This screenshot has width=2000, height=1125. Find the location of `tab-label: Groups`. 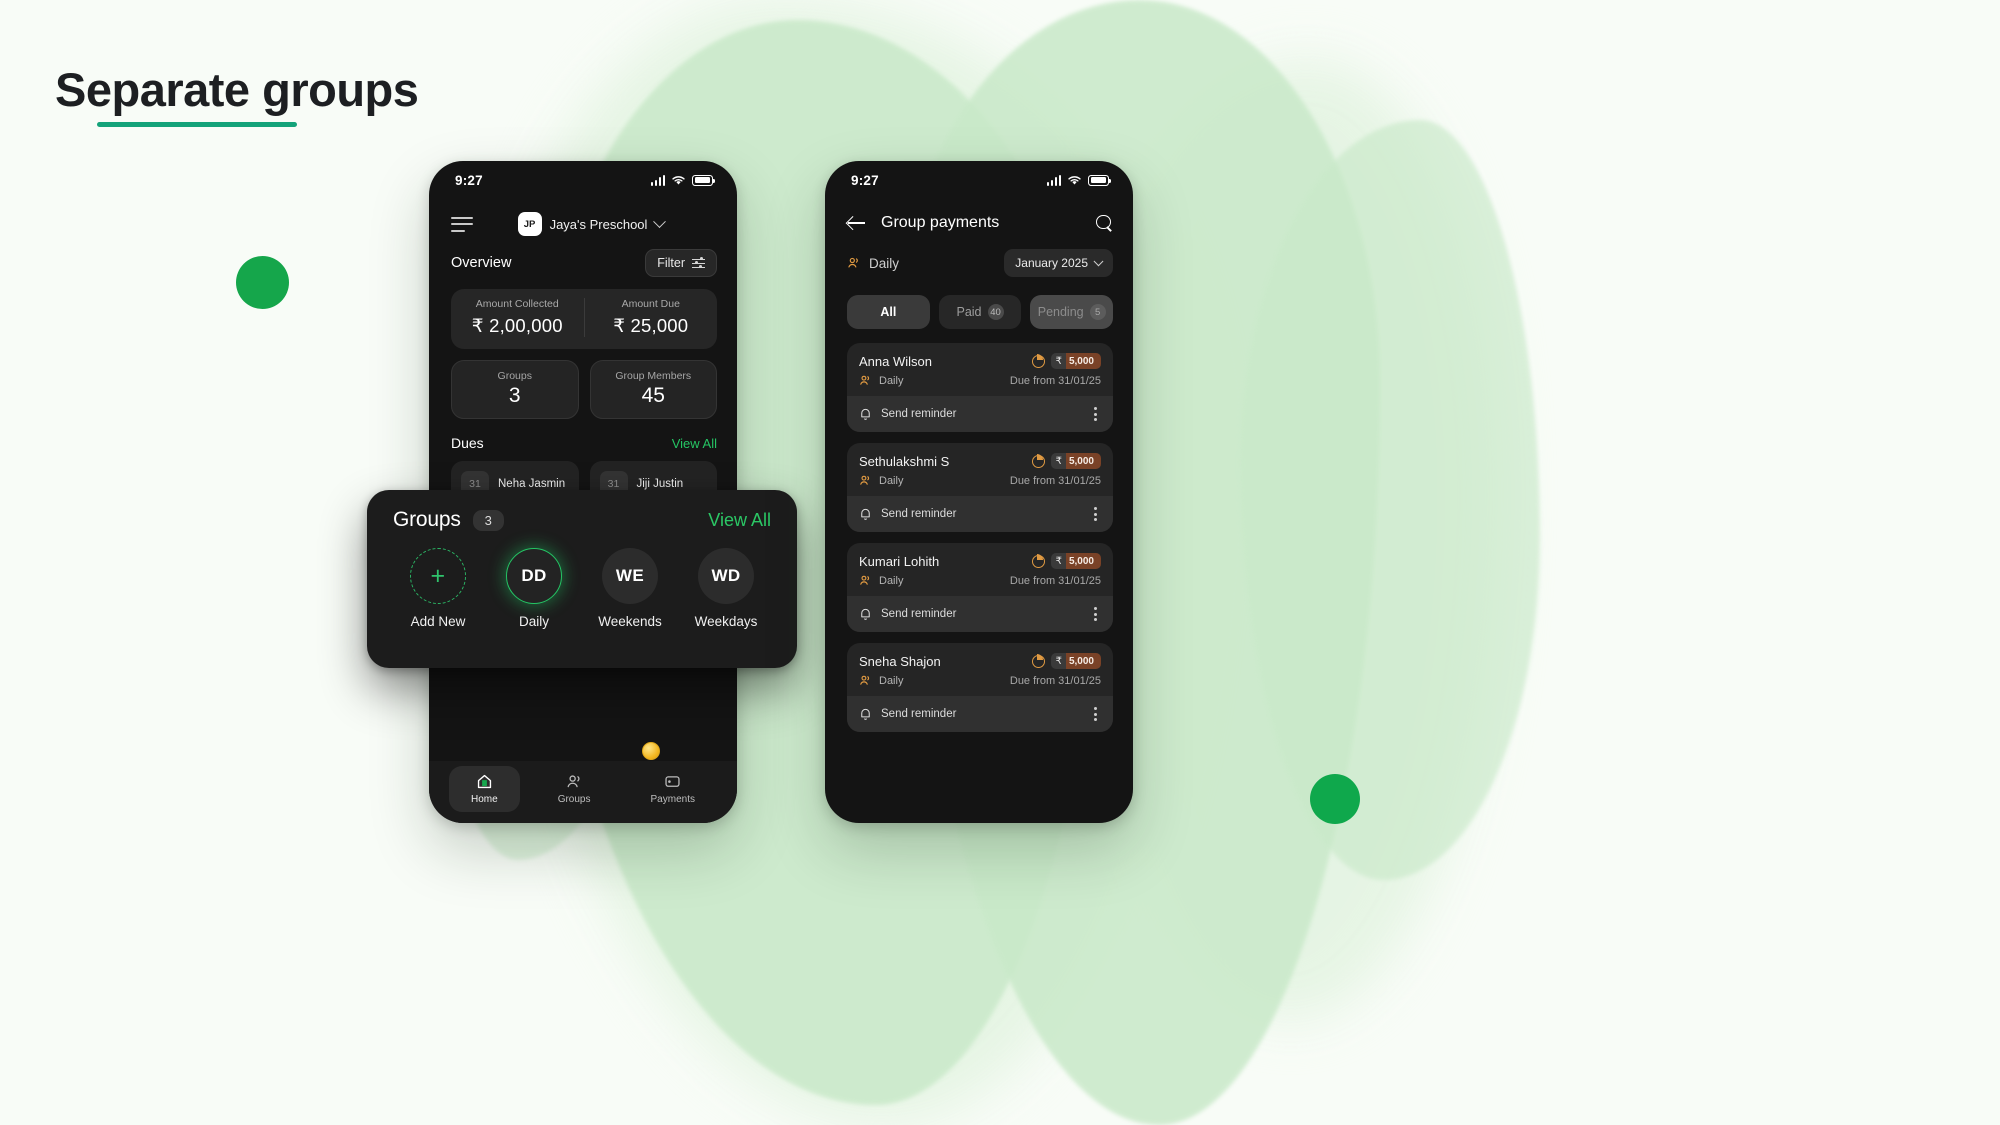

tab-label: Groups is located at coordinates (574, 799).